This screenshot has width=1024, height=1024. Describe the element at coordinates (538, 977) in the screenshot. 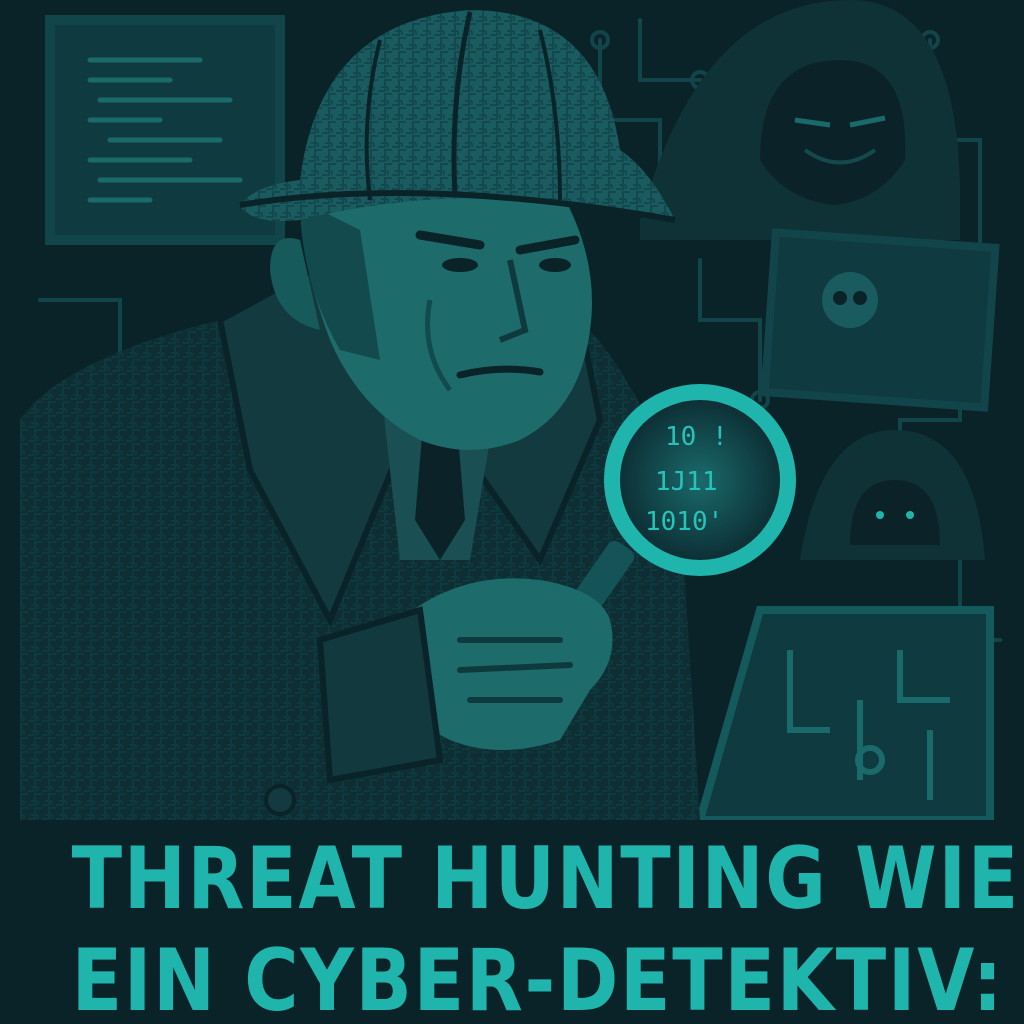

I see `headline-line-2: EIN CYBER-DETEKTIV:` at that location.